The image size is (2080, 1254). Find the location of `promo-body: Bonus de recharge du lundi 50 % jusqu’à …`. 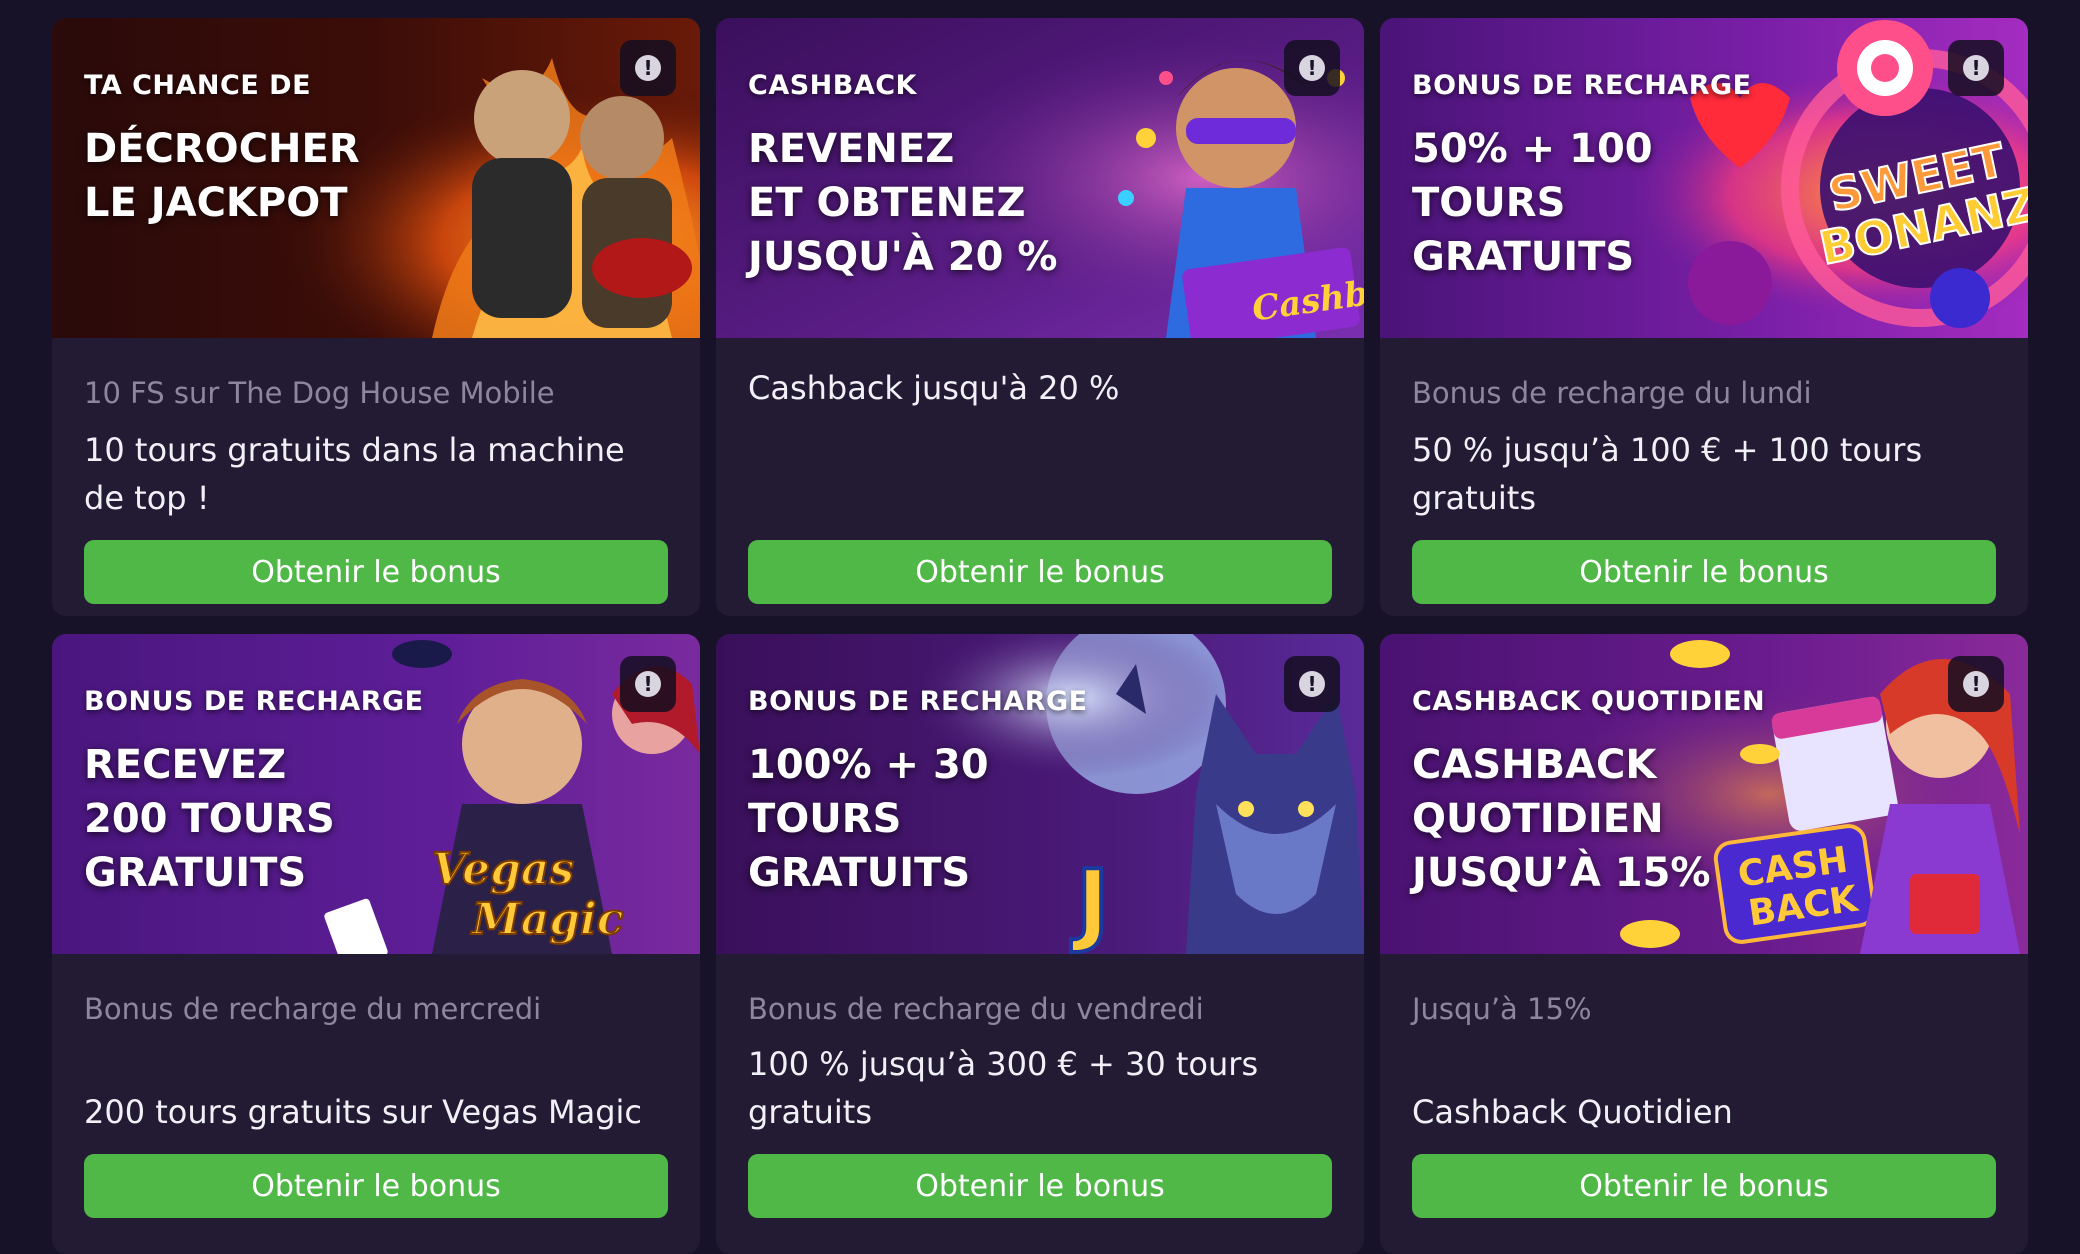

promo-body: Bonus de recharge du lundi 50 % jusqu’à … is located at coordinates (1704, 477).